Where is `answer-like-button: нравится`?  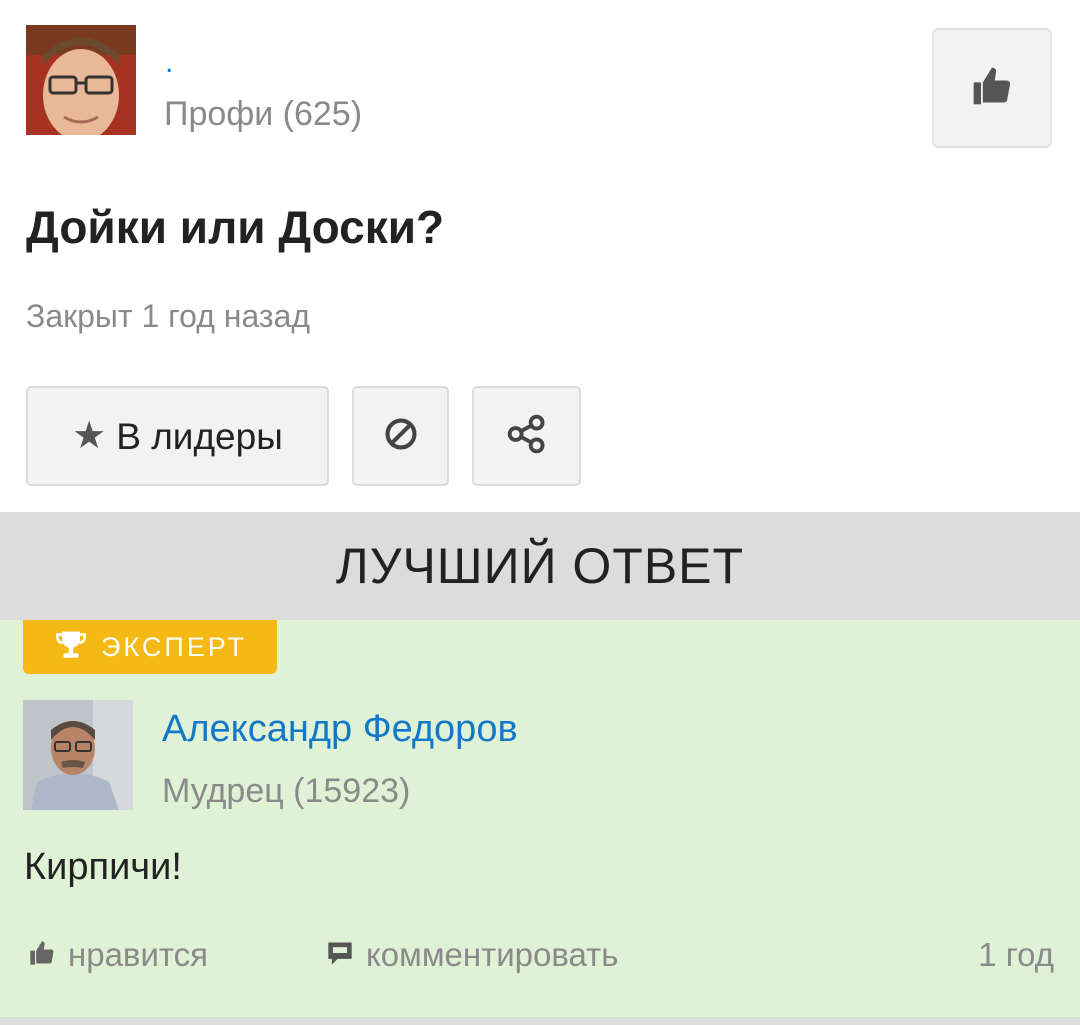
answer-like-button: нравится is located at coordinates (118, 955).